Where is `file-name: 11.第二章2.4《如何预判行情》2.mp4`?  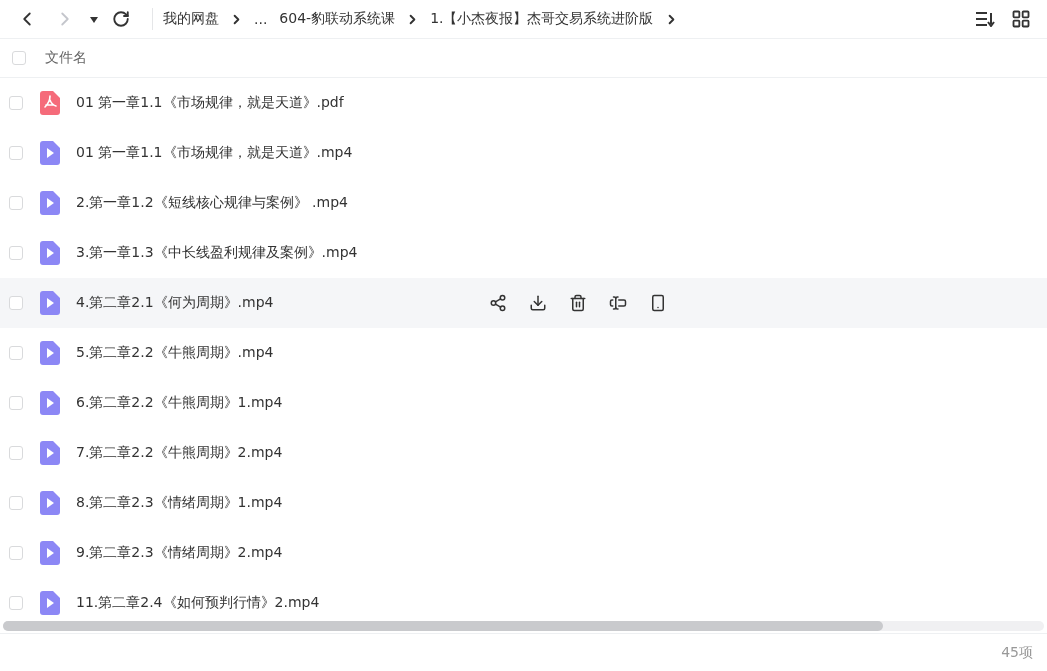 file-name: 11.第二章2.4《如何预判行情》2.mp4 is located at coordinates (276, 603).